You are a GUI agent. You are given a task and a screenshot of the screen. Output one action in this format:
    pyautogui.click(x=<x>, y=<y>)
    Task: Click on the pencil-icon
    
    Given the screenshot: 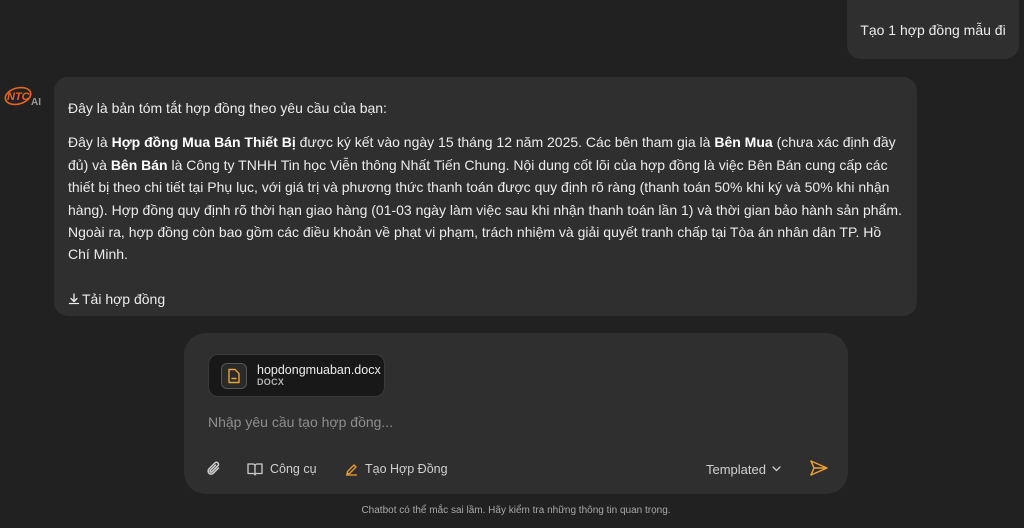 What is the action you would take?
    pyautogui.click(x=351, y=469)
    